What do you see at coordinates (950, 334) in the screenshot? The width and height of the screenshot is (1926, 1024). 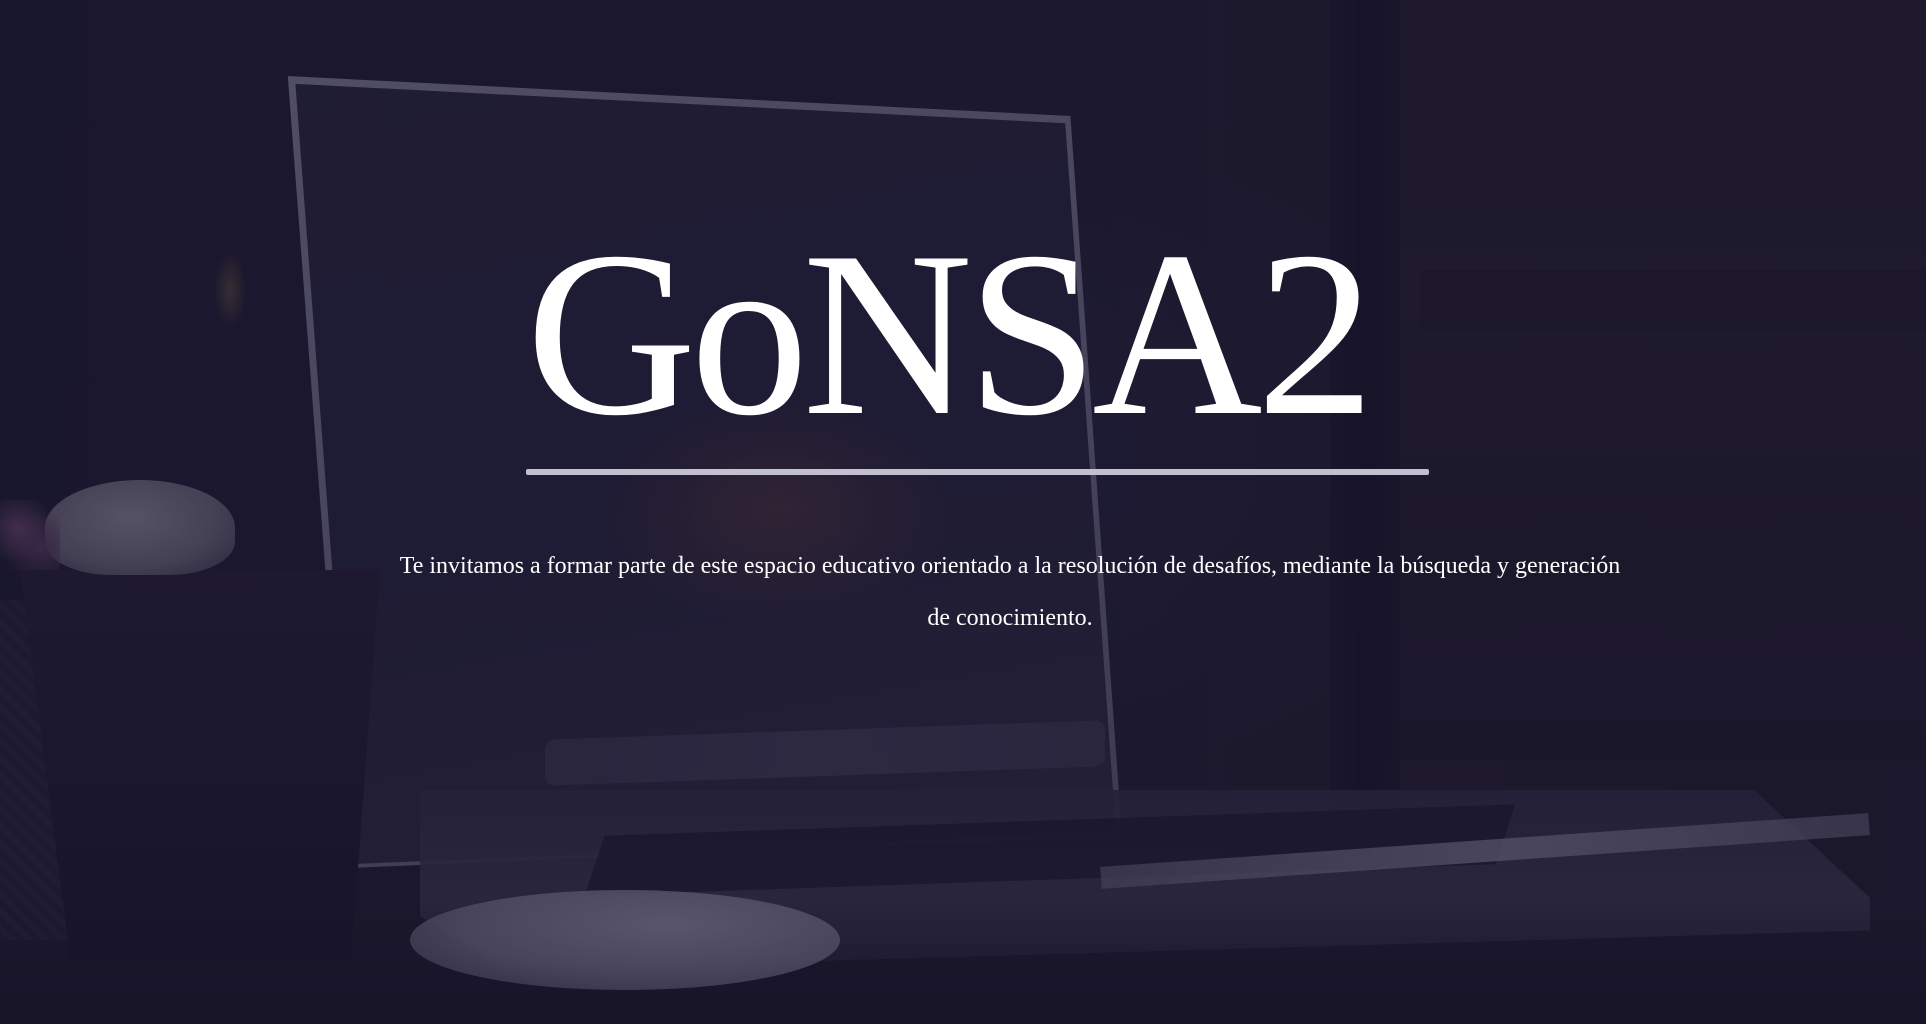 I see `page-title: GoNSA2` at bounding box center [950, 334].